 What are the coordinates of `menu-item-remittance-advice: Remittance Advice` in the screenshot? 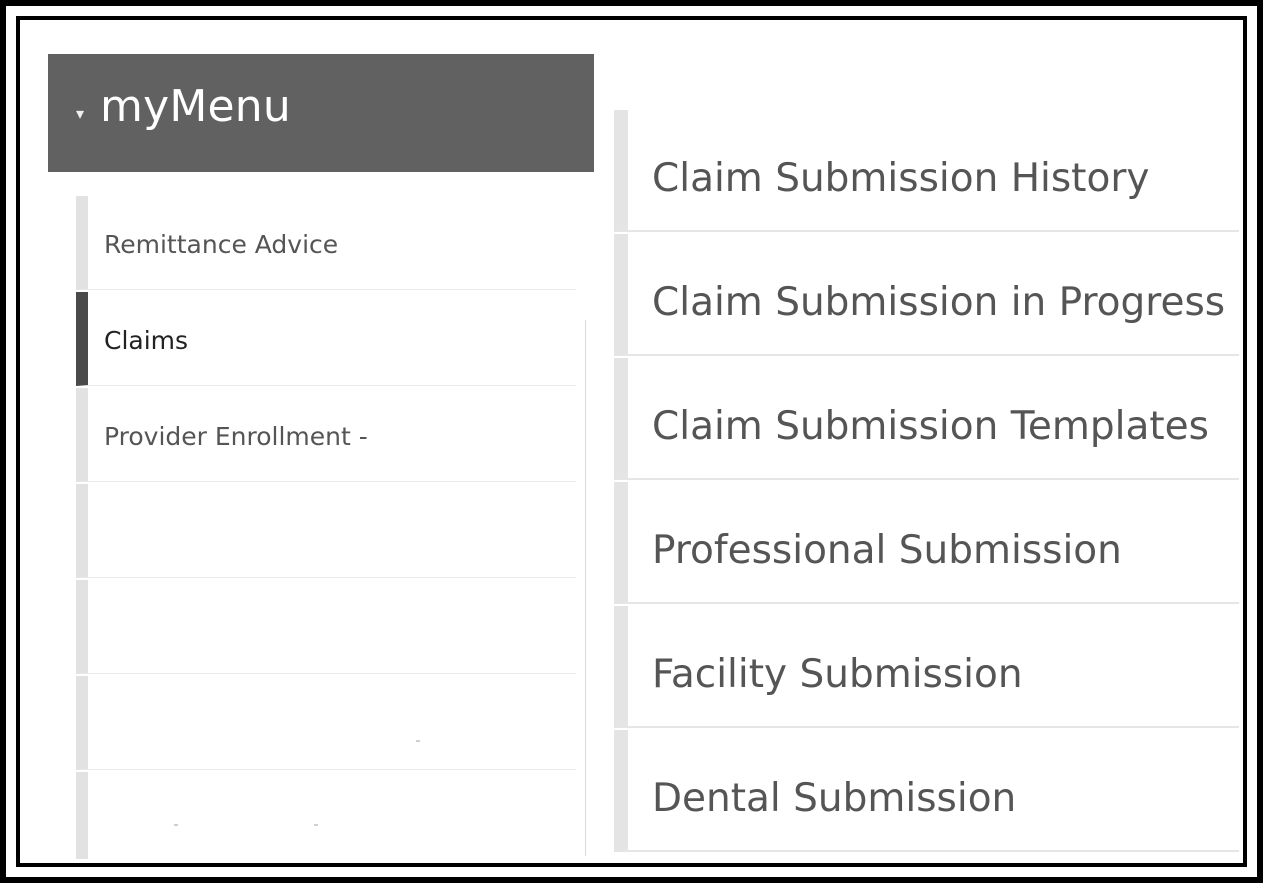 It's located at (326, 243).